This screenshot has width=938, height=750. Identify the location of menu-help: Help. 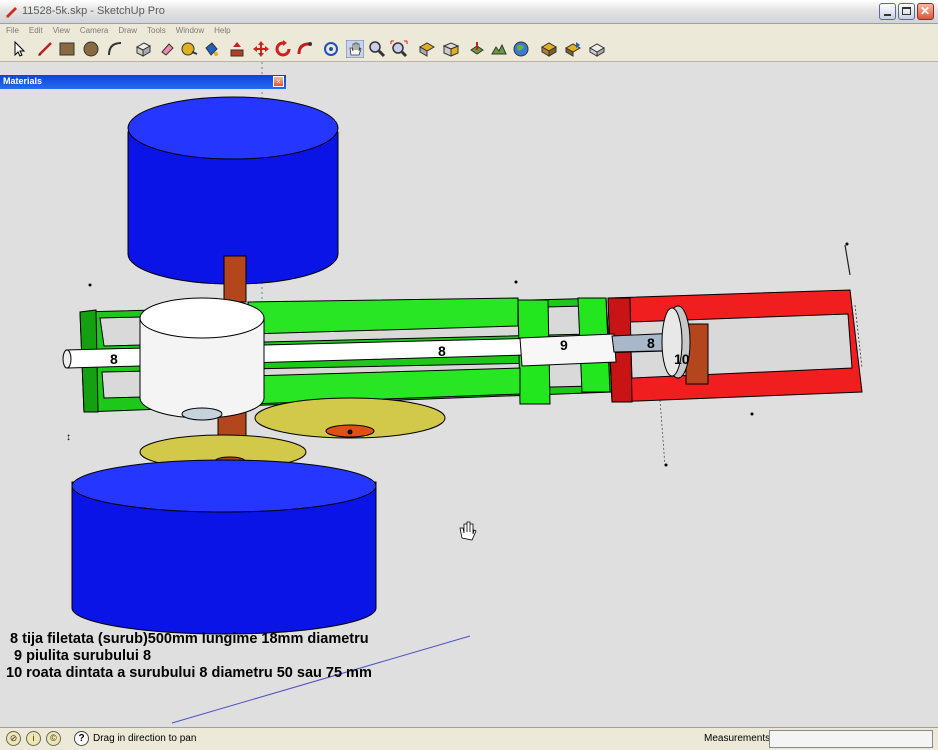
(222, 31).